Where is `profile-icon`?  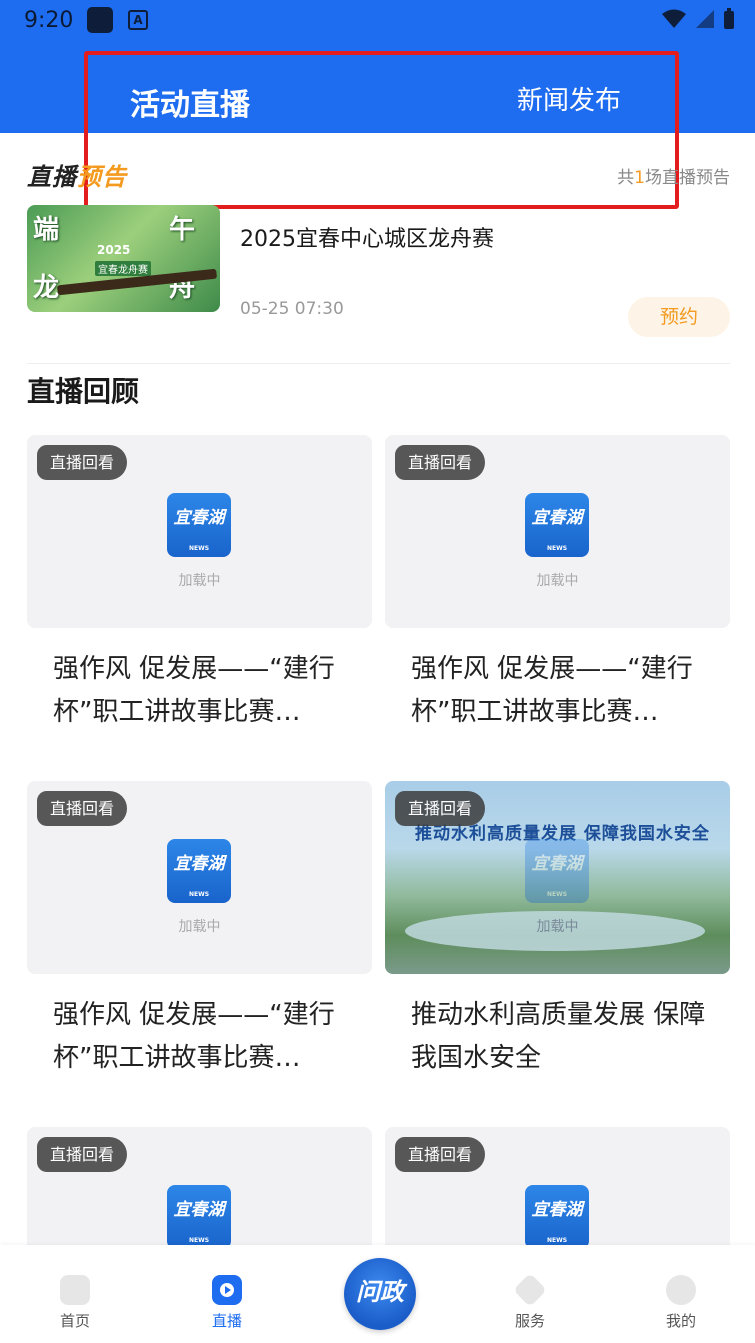
profile-icon is located at coordinates (681, 1290).